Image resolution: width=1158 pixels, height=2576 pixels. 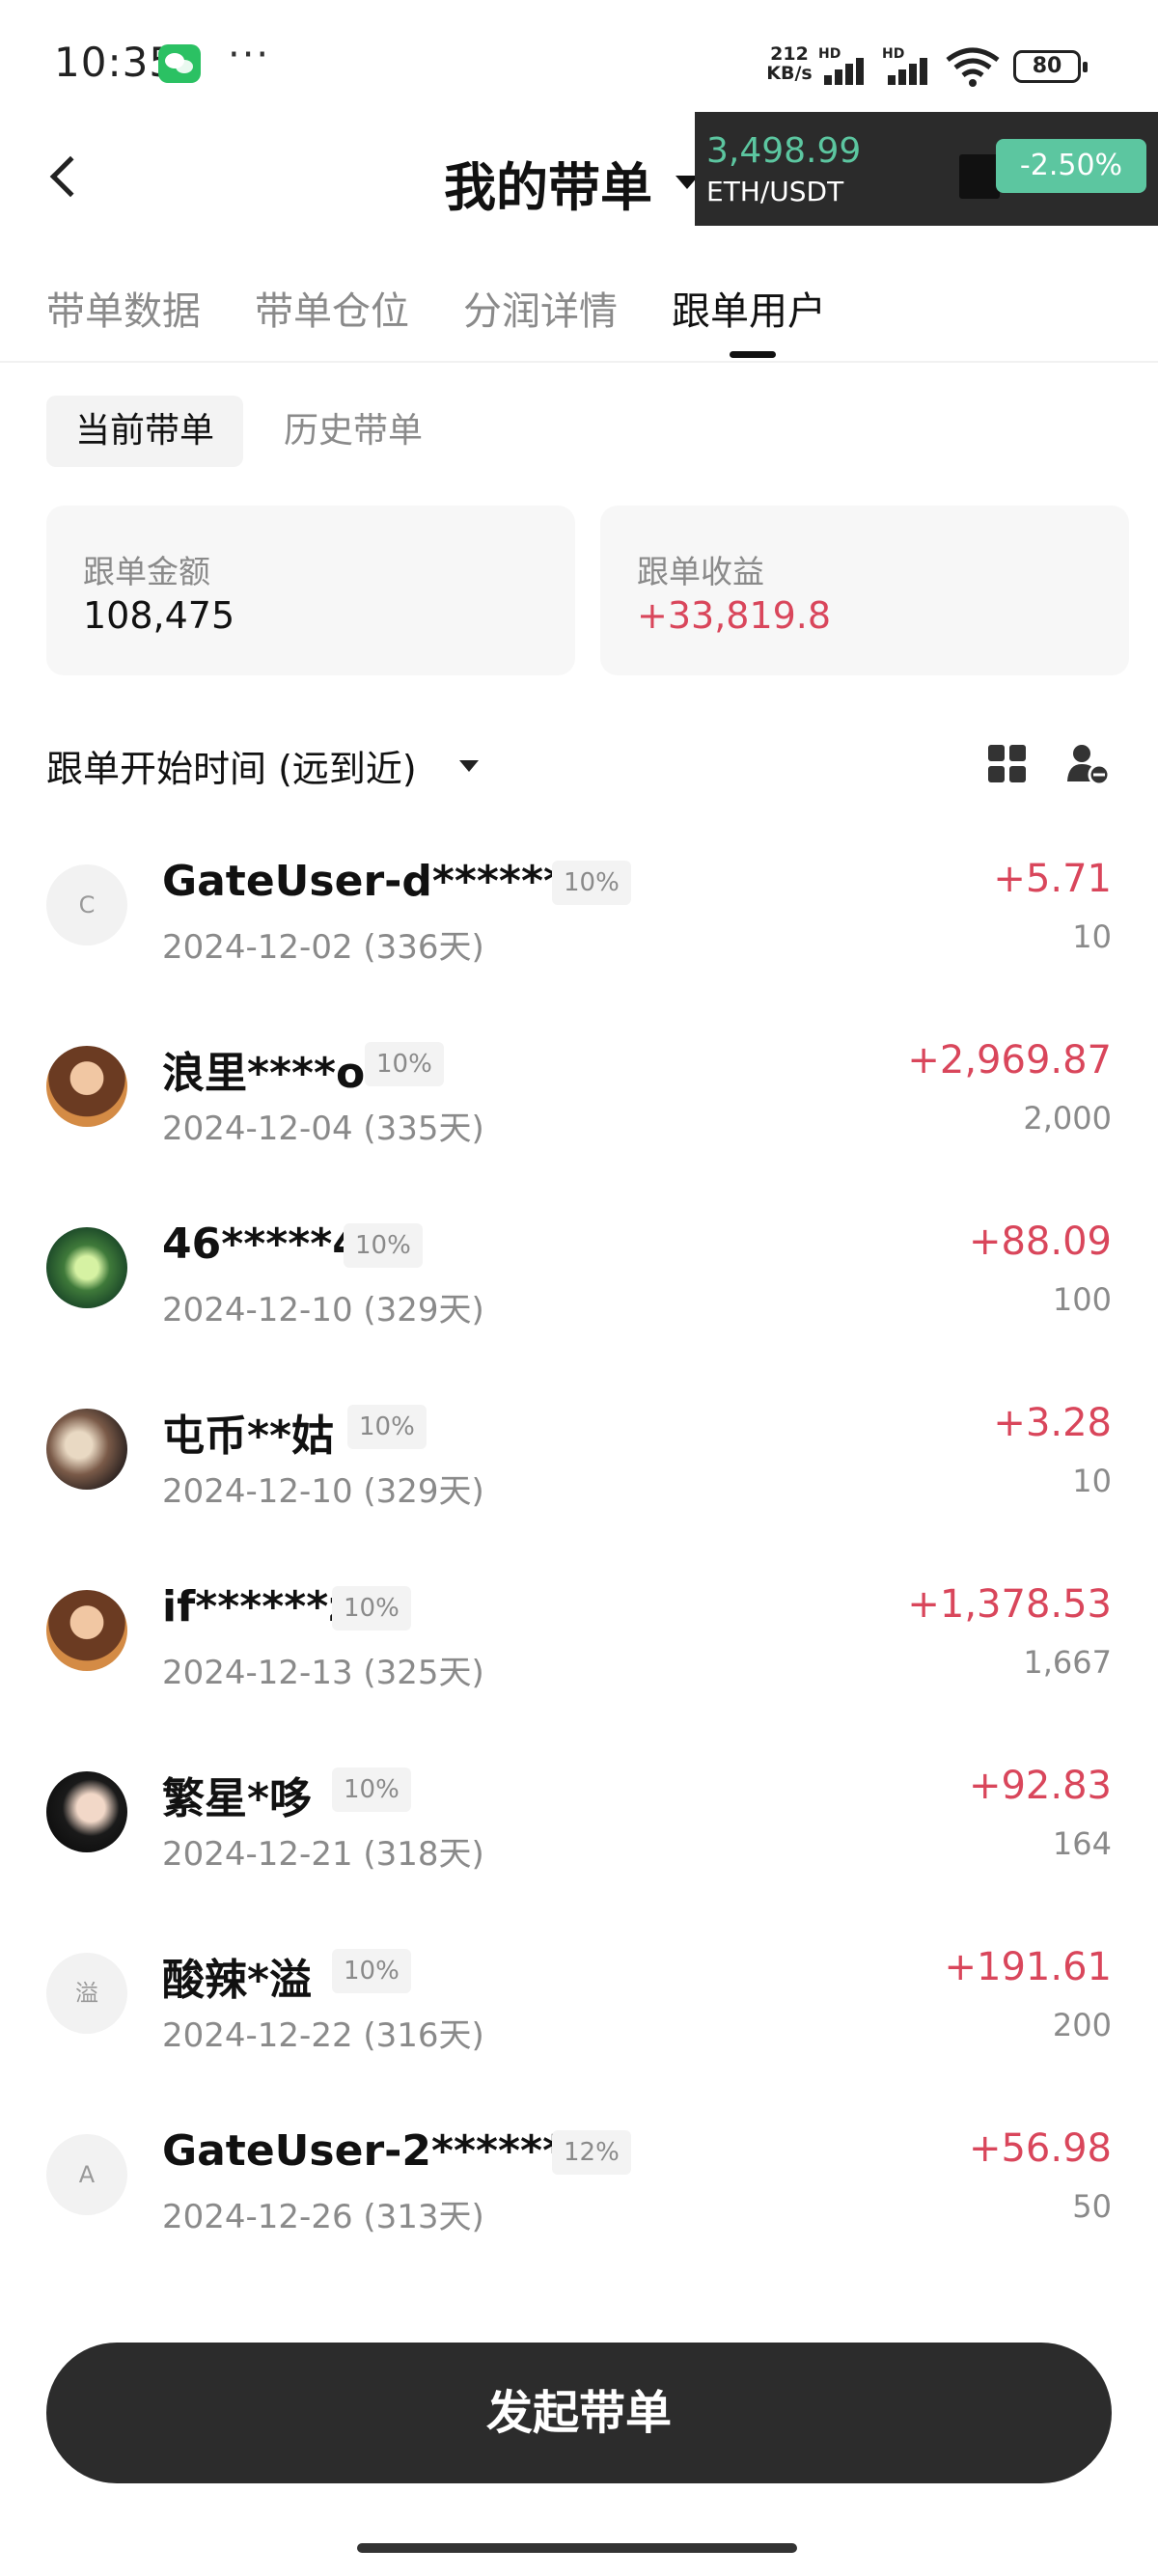 What do you see at coordinates (1092, 2207) in the screenshot?
I see `follower-amount: 50` at bounding box center [1092, 2207].